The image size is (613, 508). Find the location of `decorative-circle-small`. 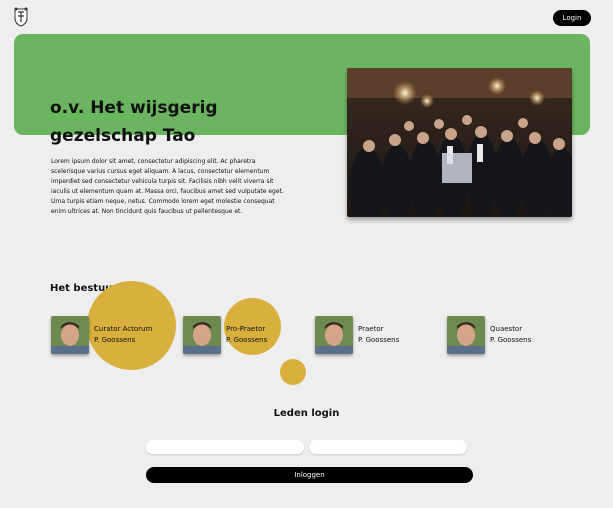

decorative-circle-small is located at coordinates (293, 372).